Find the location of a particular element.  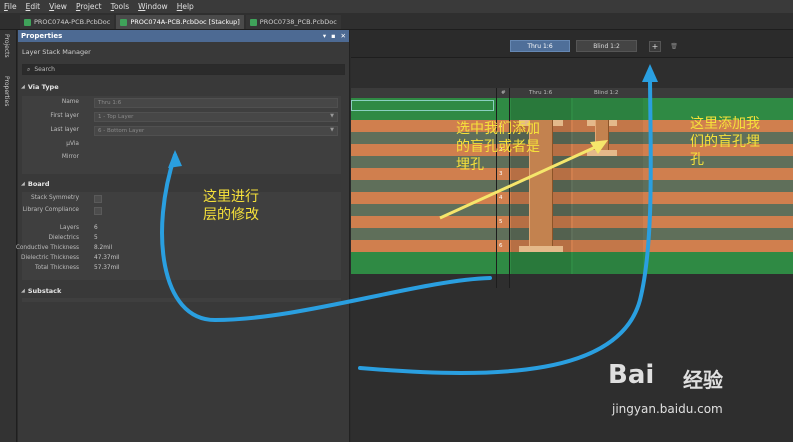

baidu-watermark: Bai 经验 jingyan.baidu.com is located at coordinates (698, 395).